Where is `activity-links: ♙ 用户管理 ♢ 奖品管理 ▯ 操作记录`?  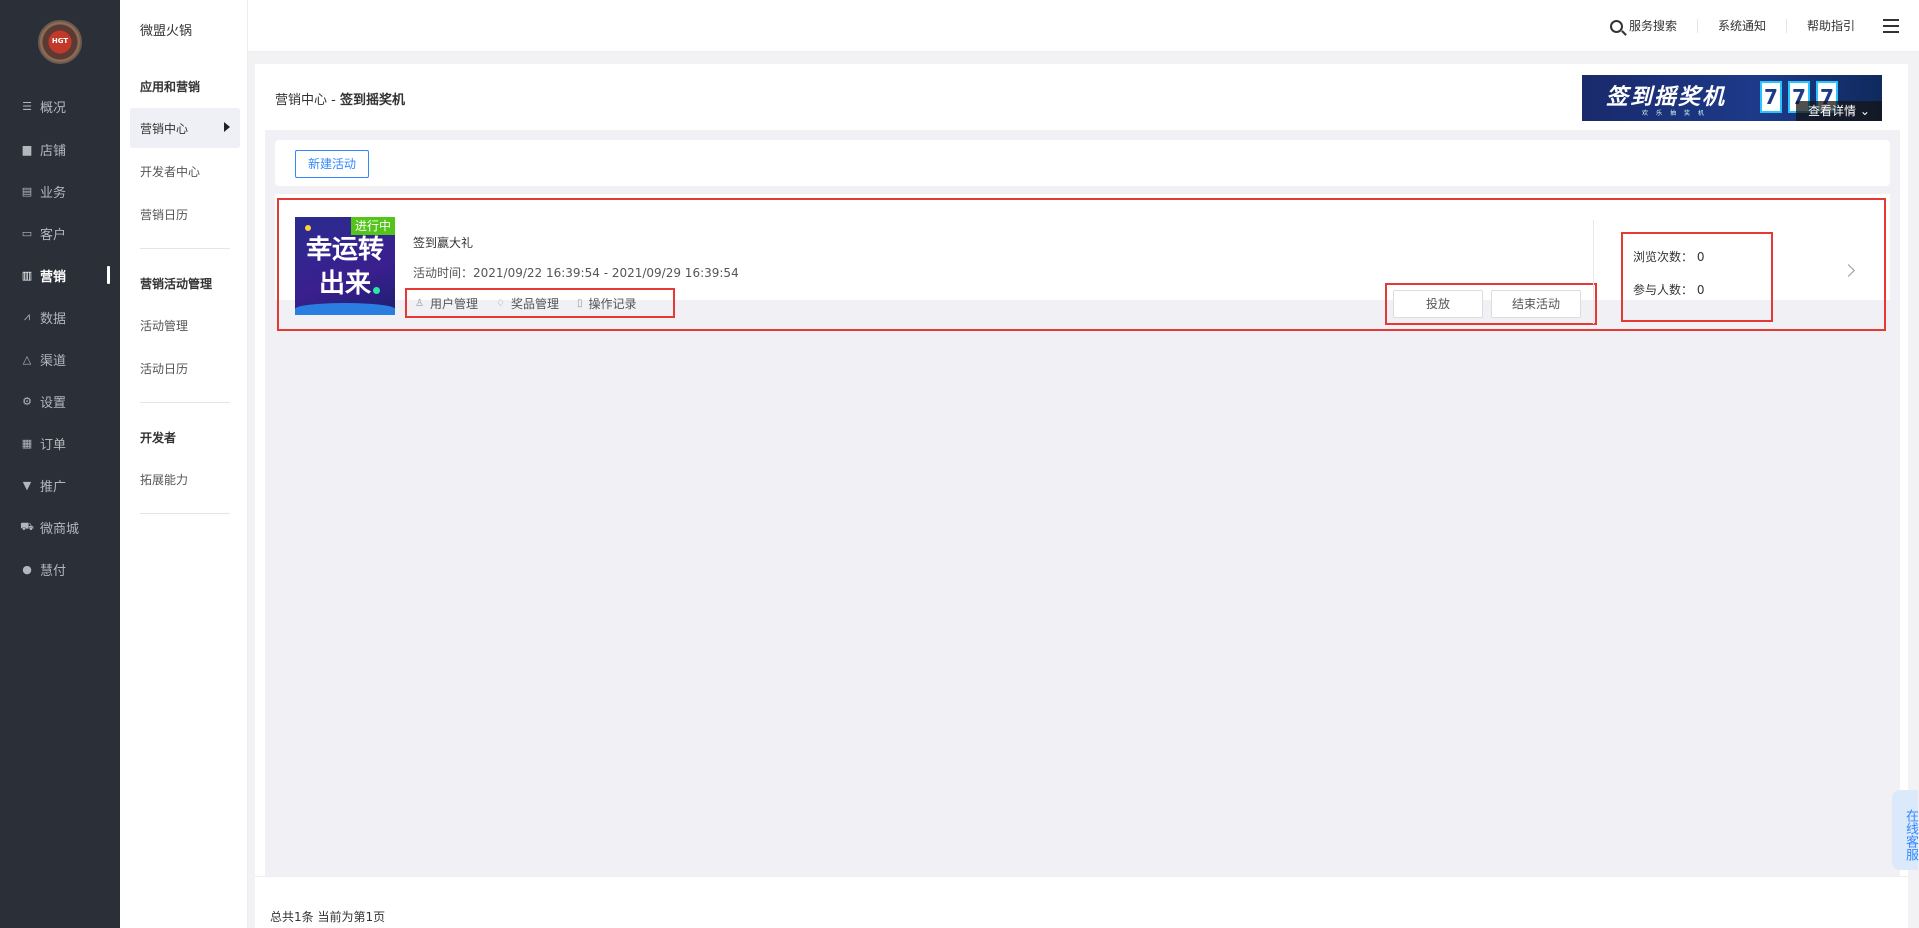
activity-links: ♙ 用户管理 ♢ 奖品管理 ▯ 操作记录 is located at coordinates (540, 303).